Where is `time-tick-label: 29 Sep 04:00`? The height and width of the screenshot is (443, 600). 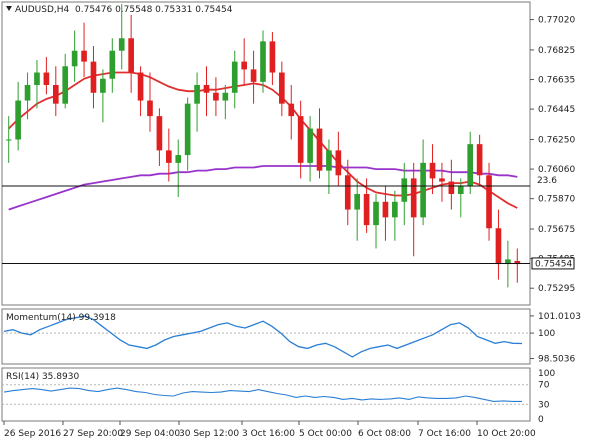 time-tick-label: 29 Sep 04:00 is located at coordinates (150, 434).